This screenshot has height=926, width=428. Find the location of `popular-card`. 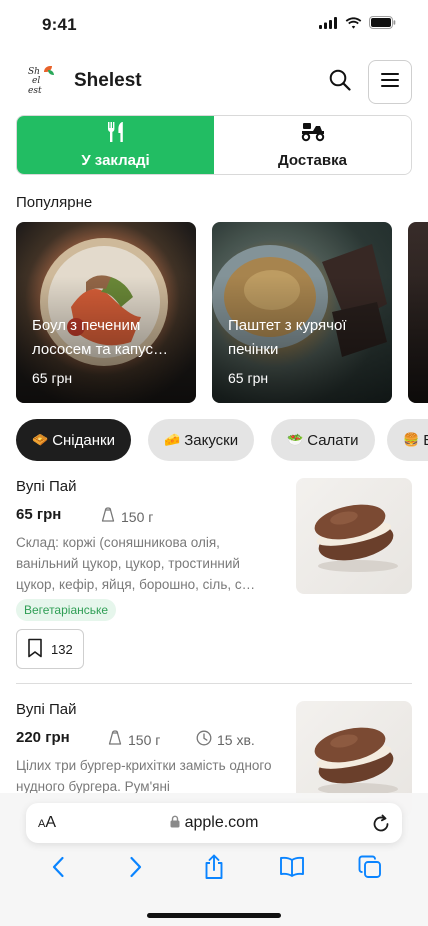

popular-card is located at coordinates (418, 312).